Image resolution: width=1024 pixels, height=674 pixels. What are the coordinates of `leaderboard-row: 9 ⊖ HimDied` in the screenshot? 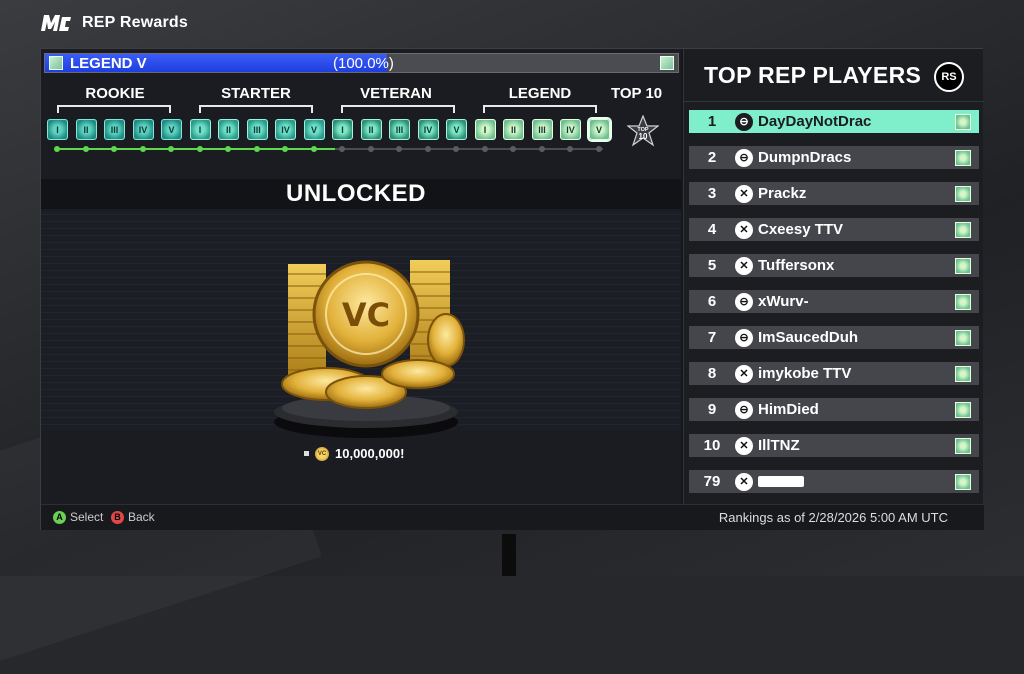 It's located at (834, 409).